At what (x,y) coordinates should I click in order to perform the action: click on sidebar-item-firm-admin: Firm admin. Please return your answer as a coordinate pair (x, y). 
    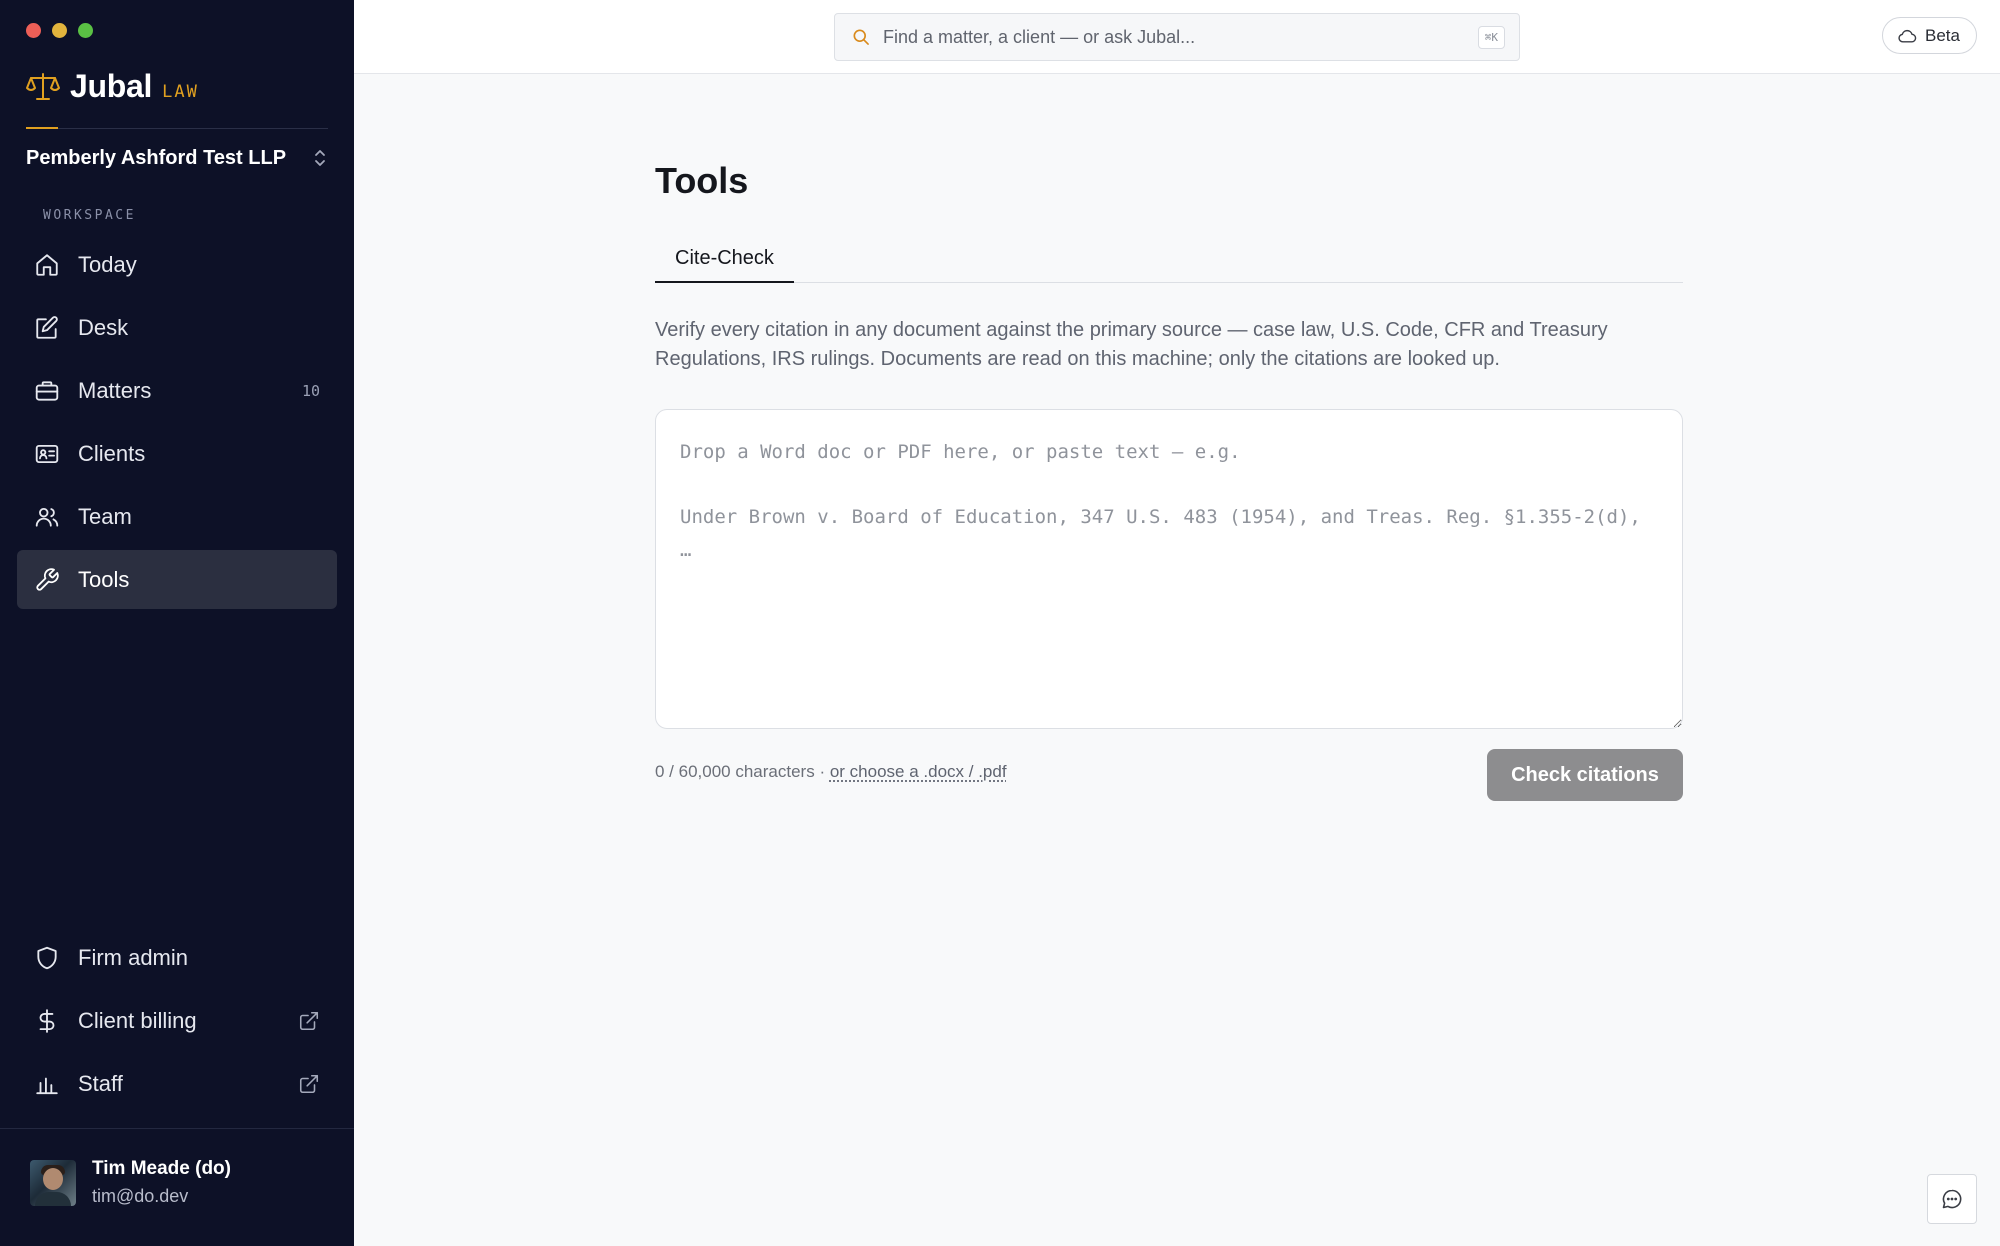
    Looking at the image, I should click on (177, 957).